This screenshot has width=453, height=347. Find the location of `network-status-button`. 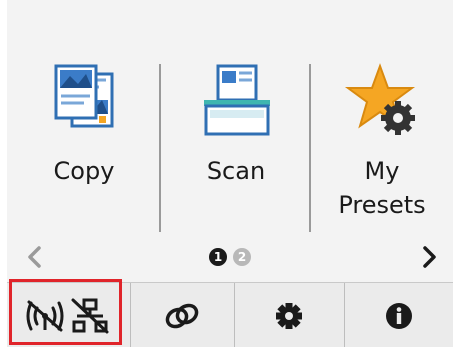

network-status-button is located at coordinates (68, 315).